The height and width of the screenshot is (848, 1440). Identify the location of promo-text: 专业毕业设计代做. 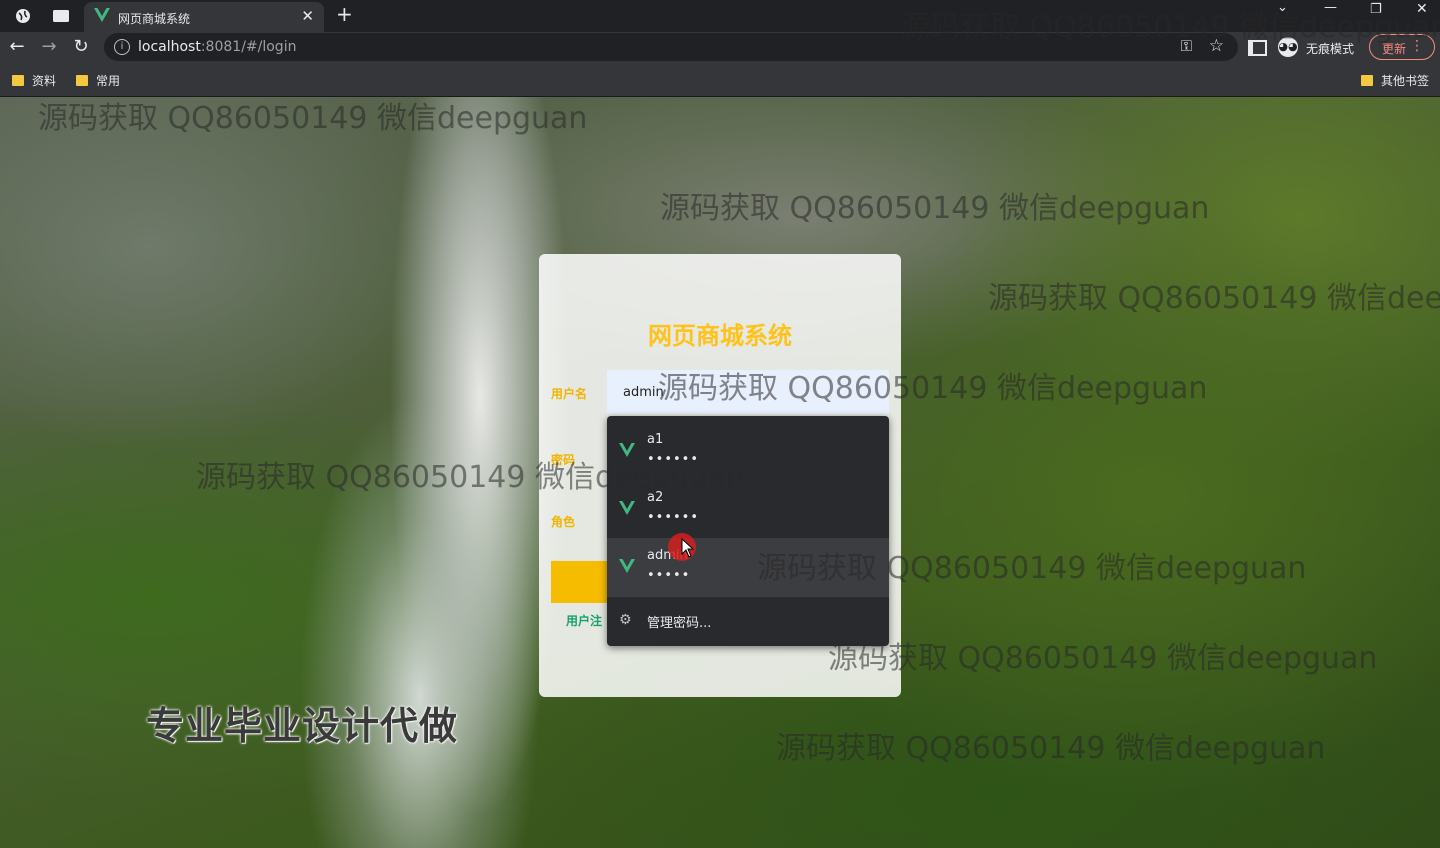
(302, 726).